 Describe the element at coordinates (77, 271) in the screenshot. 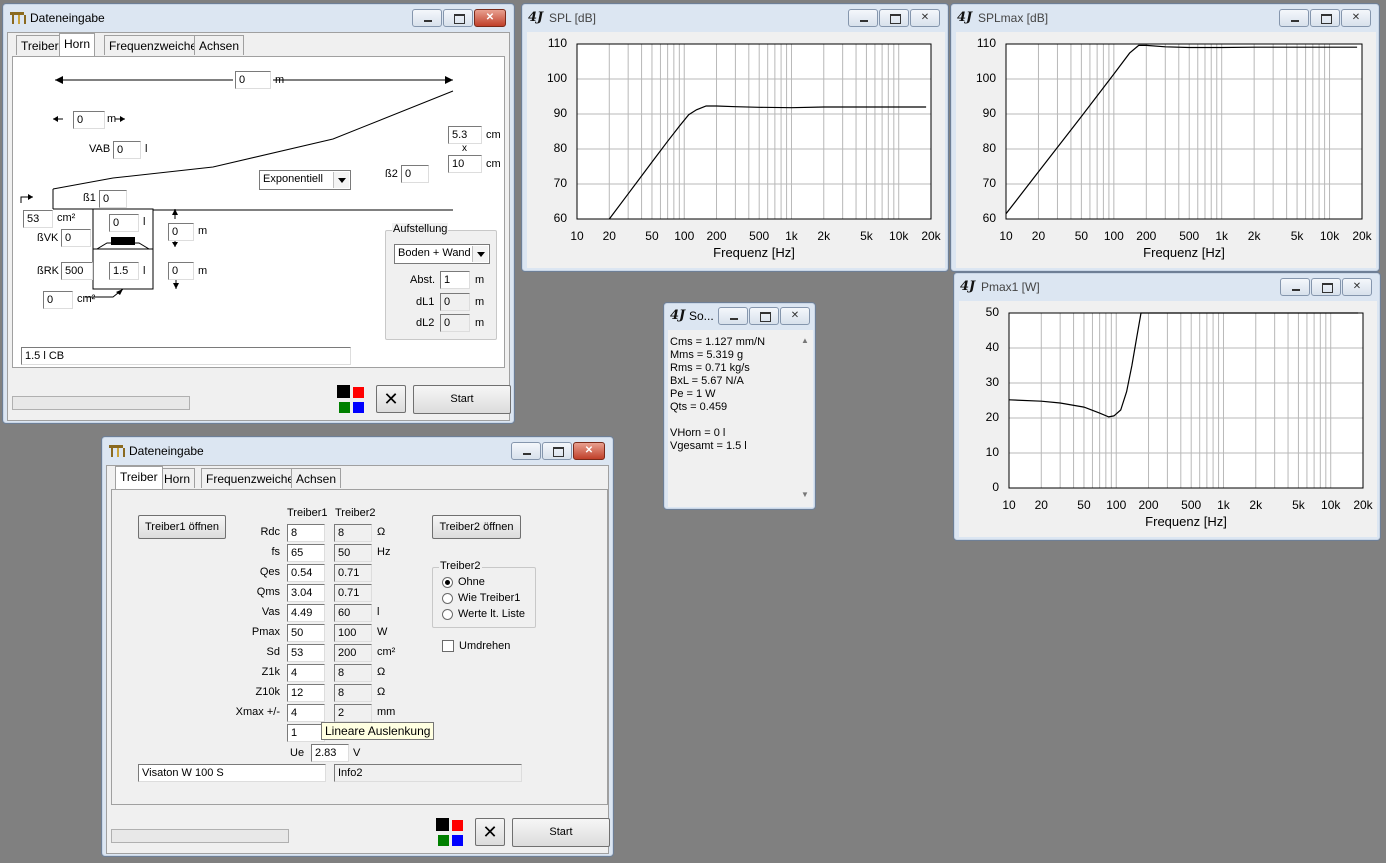

I see `brk-input: 500` at that location.